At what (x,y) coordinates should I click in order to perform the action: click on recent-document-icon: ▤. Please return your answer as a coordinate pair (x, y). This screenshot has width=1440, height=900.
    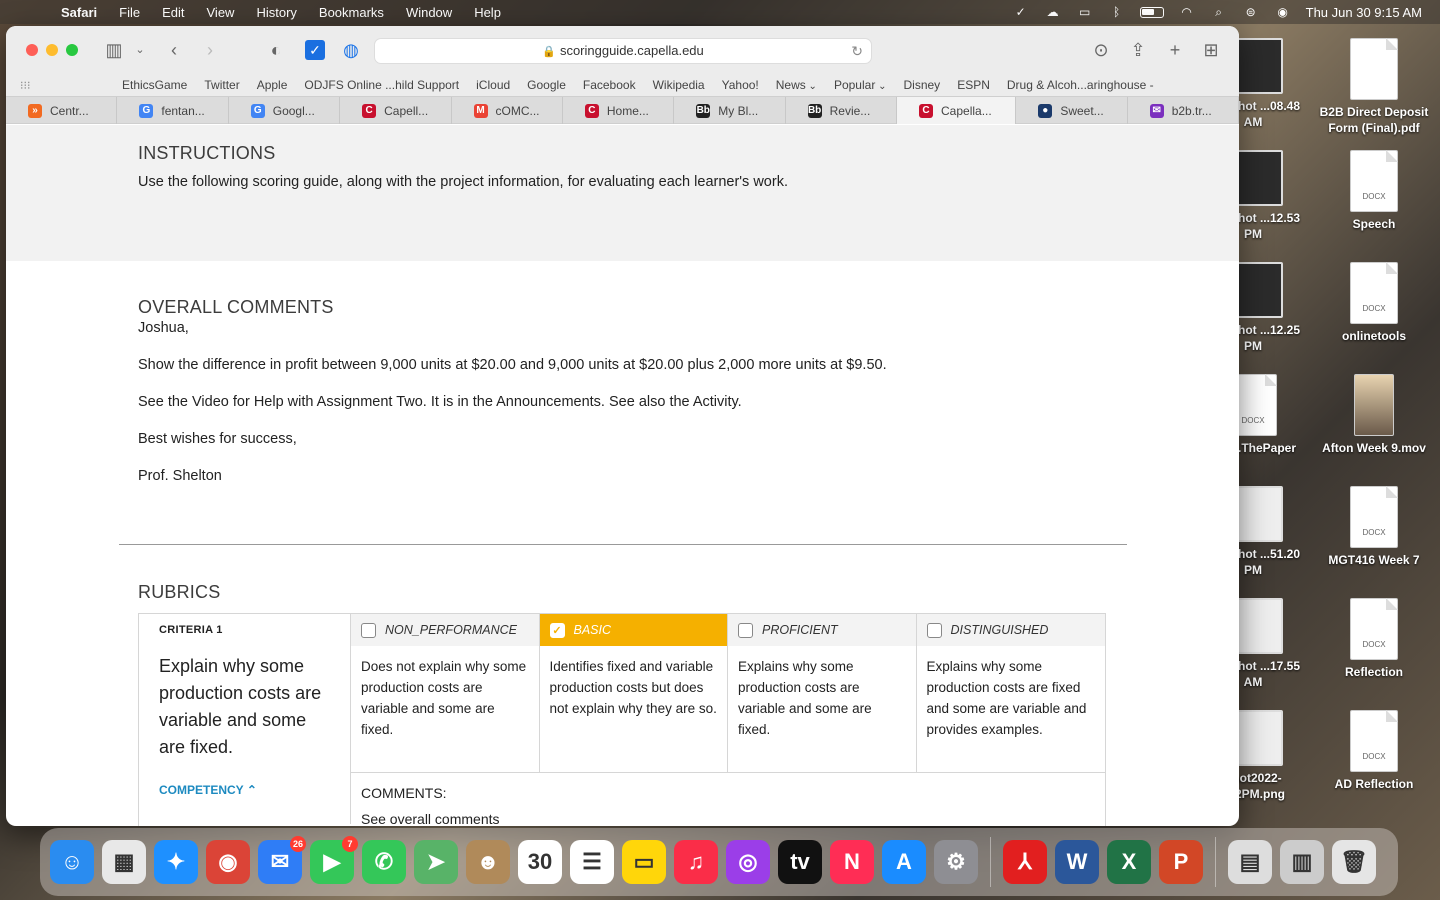
    Looking at the image, I should click on (1250, 862).